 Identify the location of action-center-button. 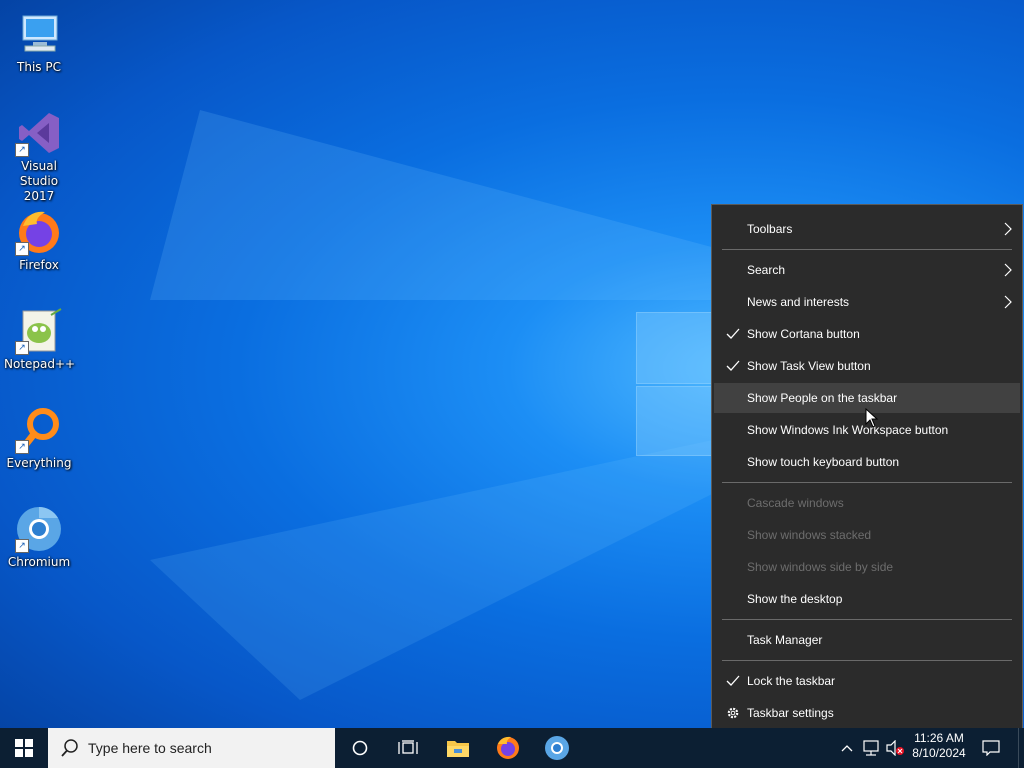
(991, 748).